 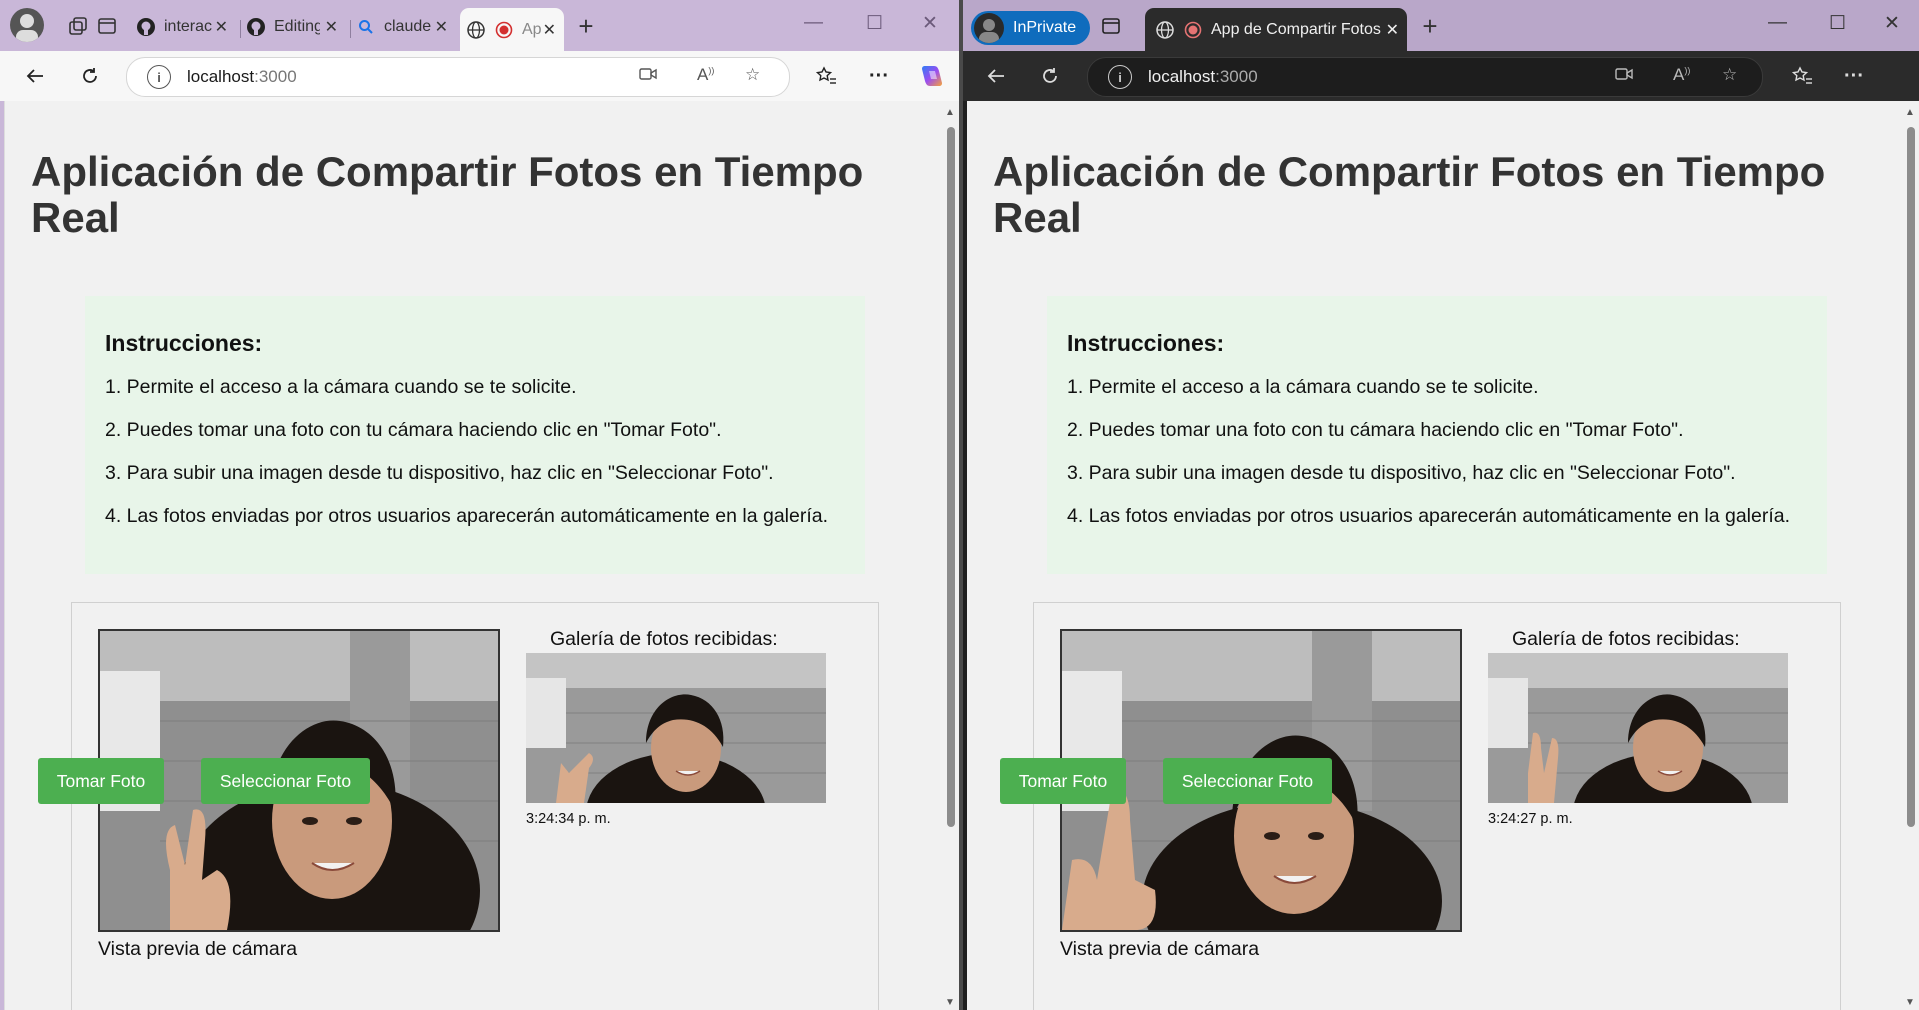 I want to click on tab-strip: interacti ✕ Editing ✕ claude - ✕, so click(x=479, y=25).